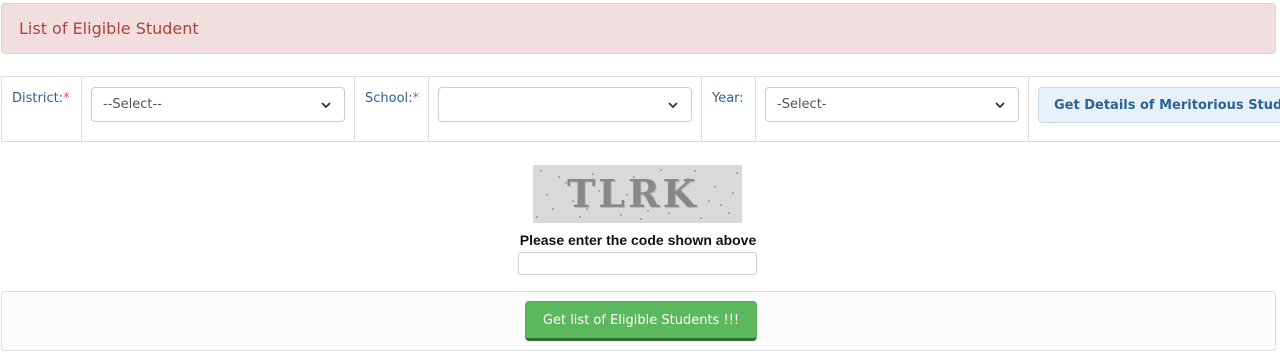 The height and width of the screenshot is (363, 1280). I want to click on district-label-cell: District:*, so click(42, 109).